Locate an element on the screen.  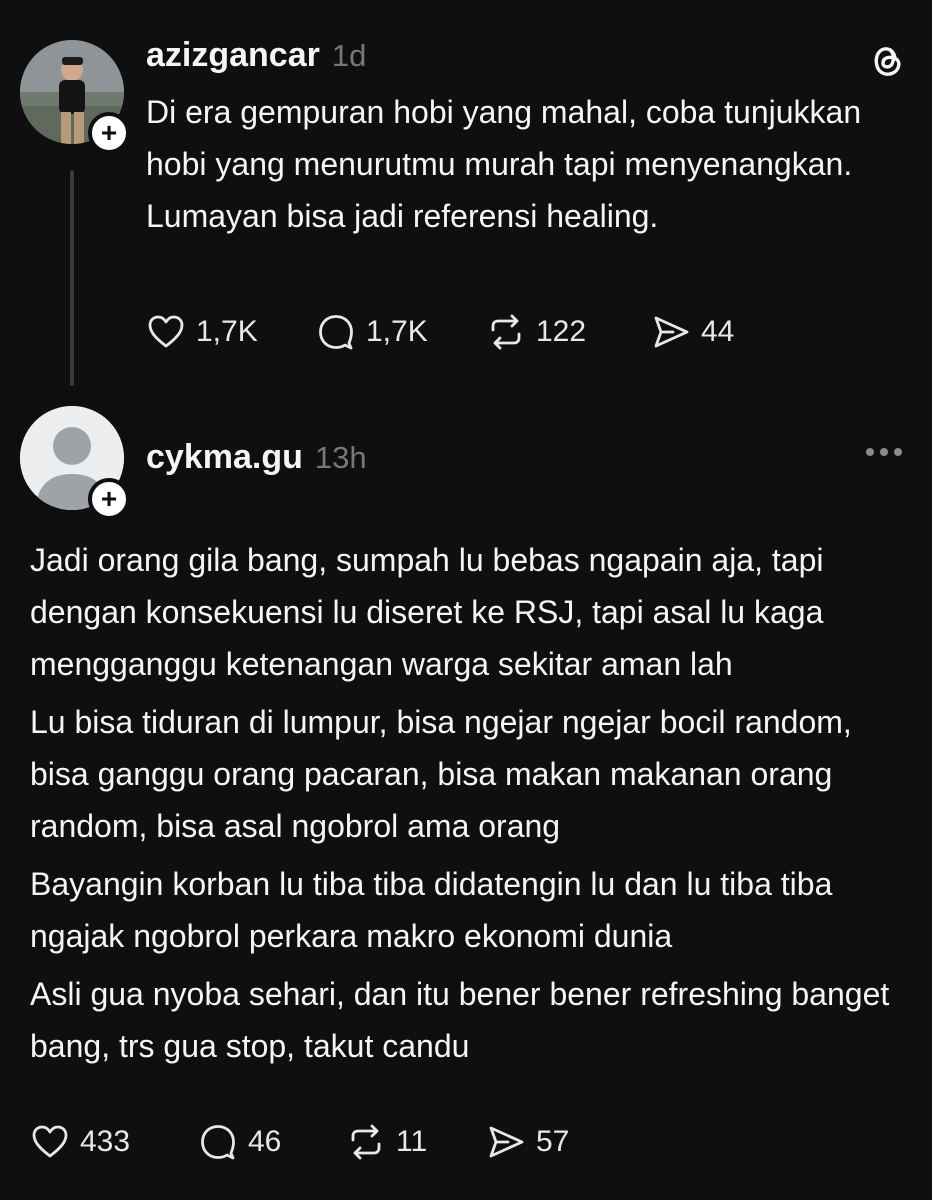
repost-count: 11 is located at coordinates (412, 1141).